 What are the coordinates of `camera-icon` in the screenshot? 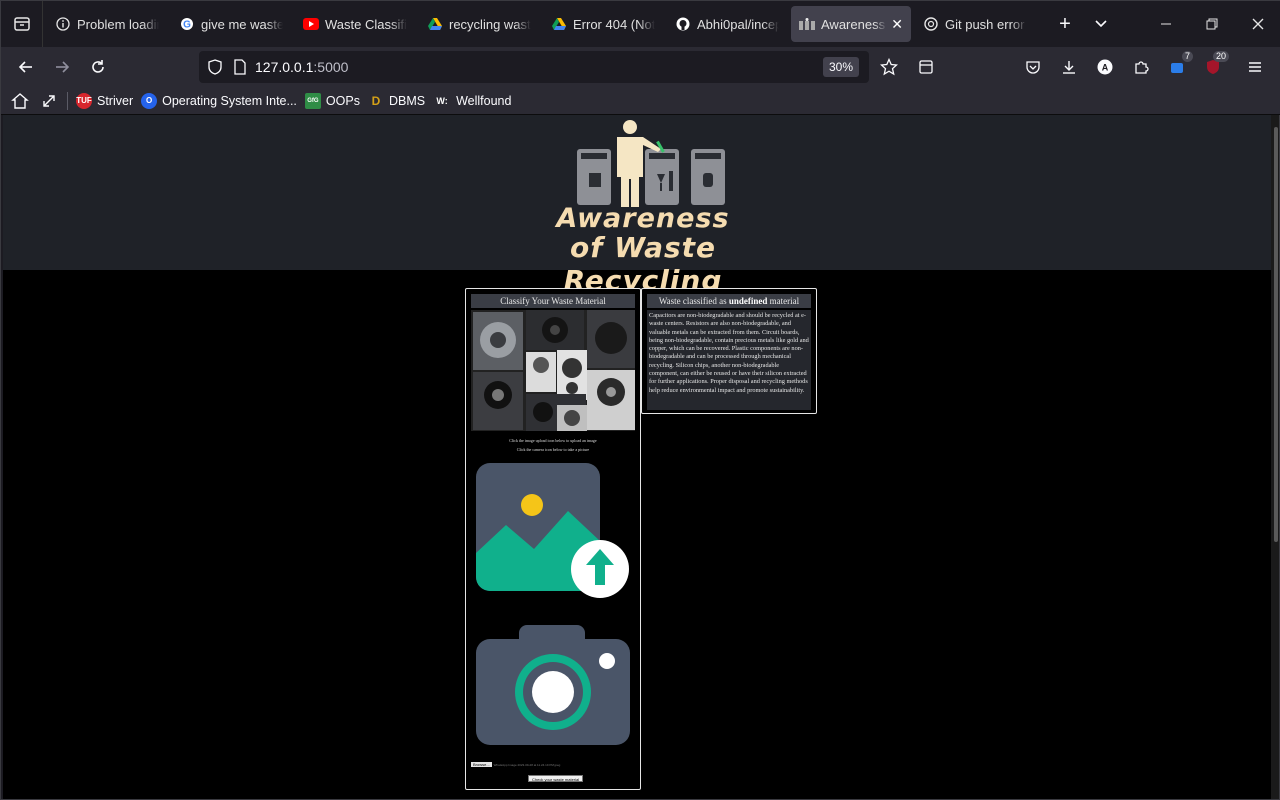 It's located at (553, 685).